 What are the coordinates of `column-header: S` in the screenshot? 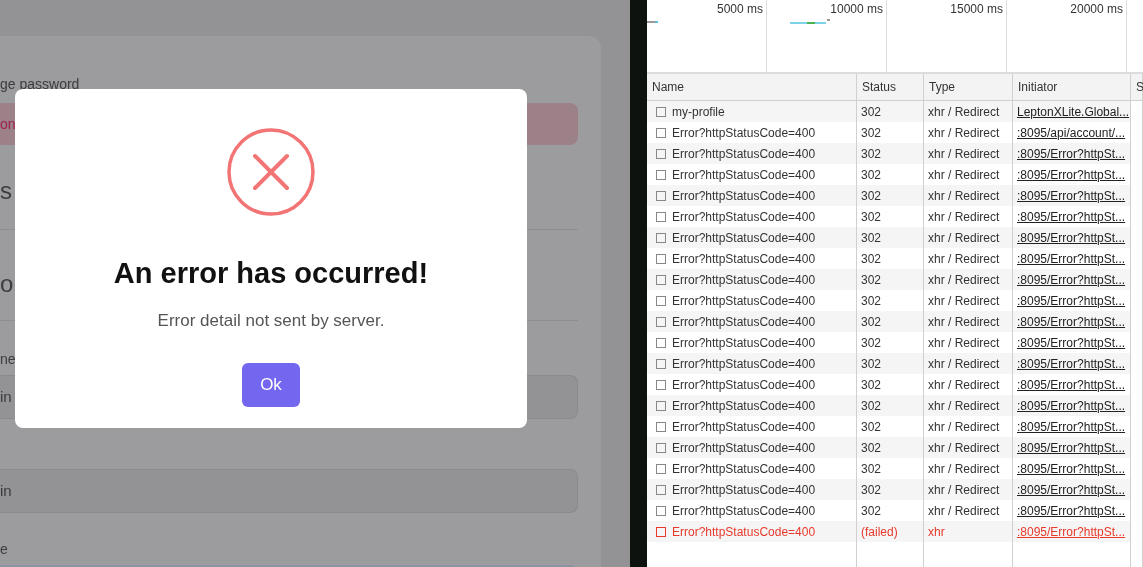 It's located at (1137, 87).